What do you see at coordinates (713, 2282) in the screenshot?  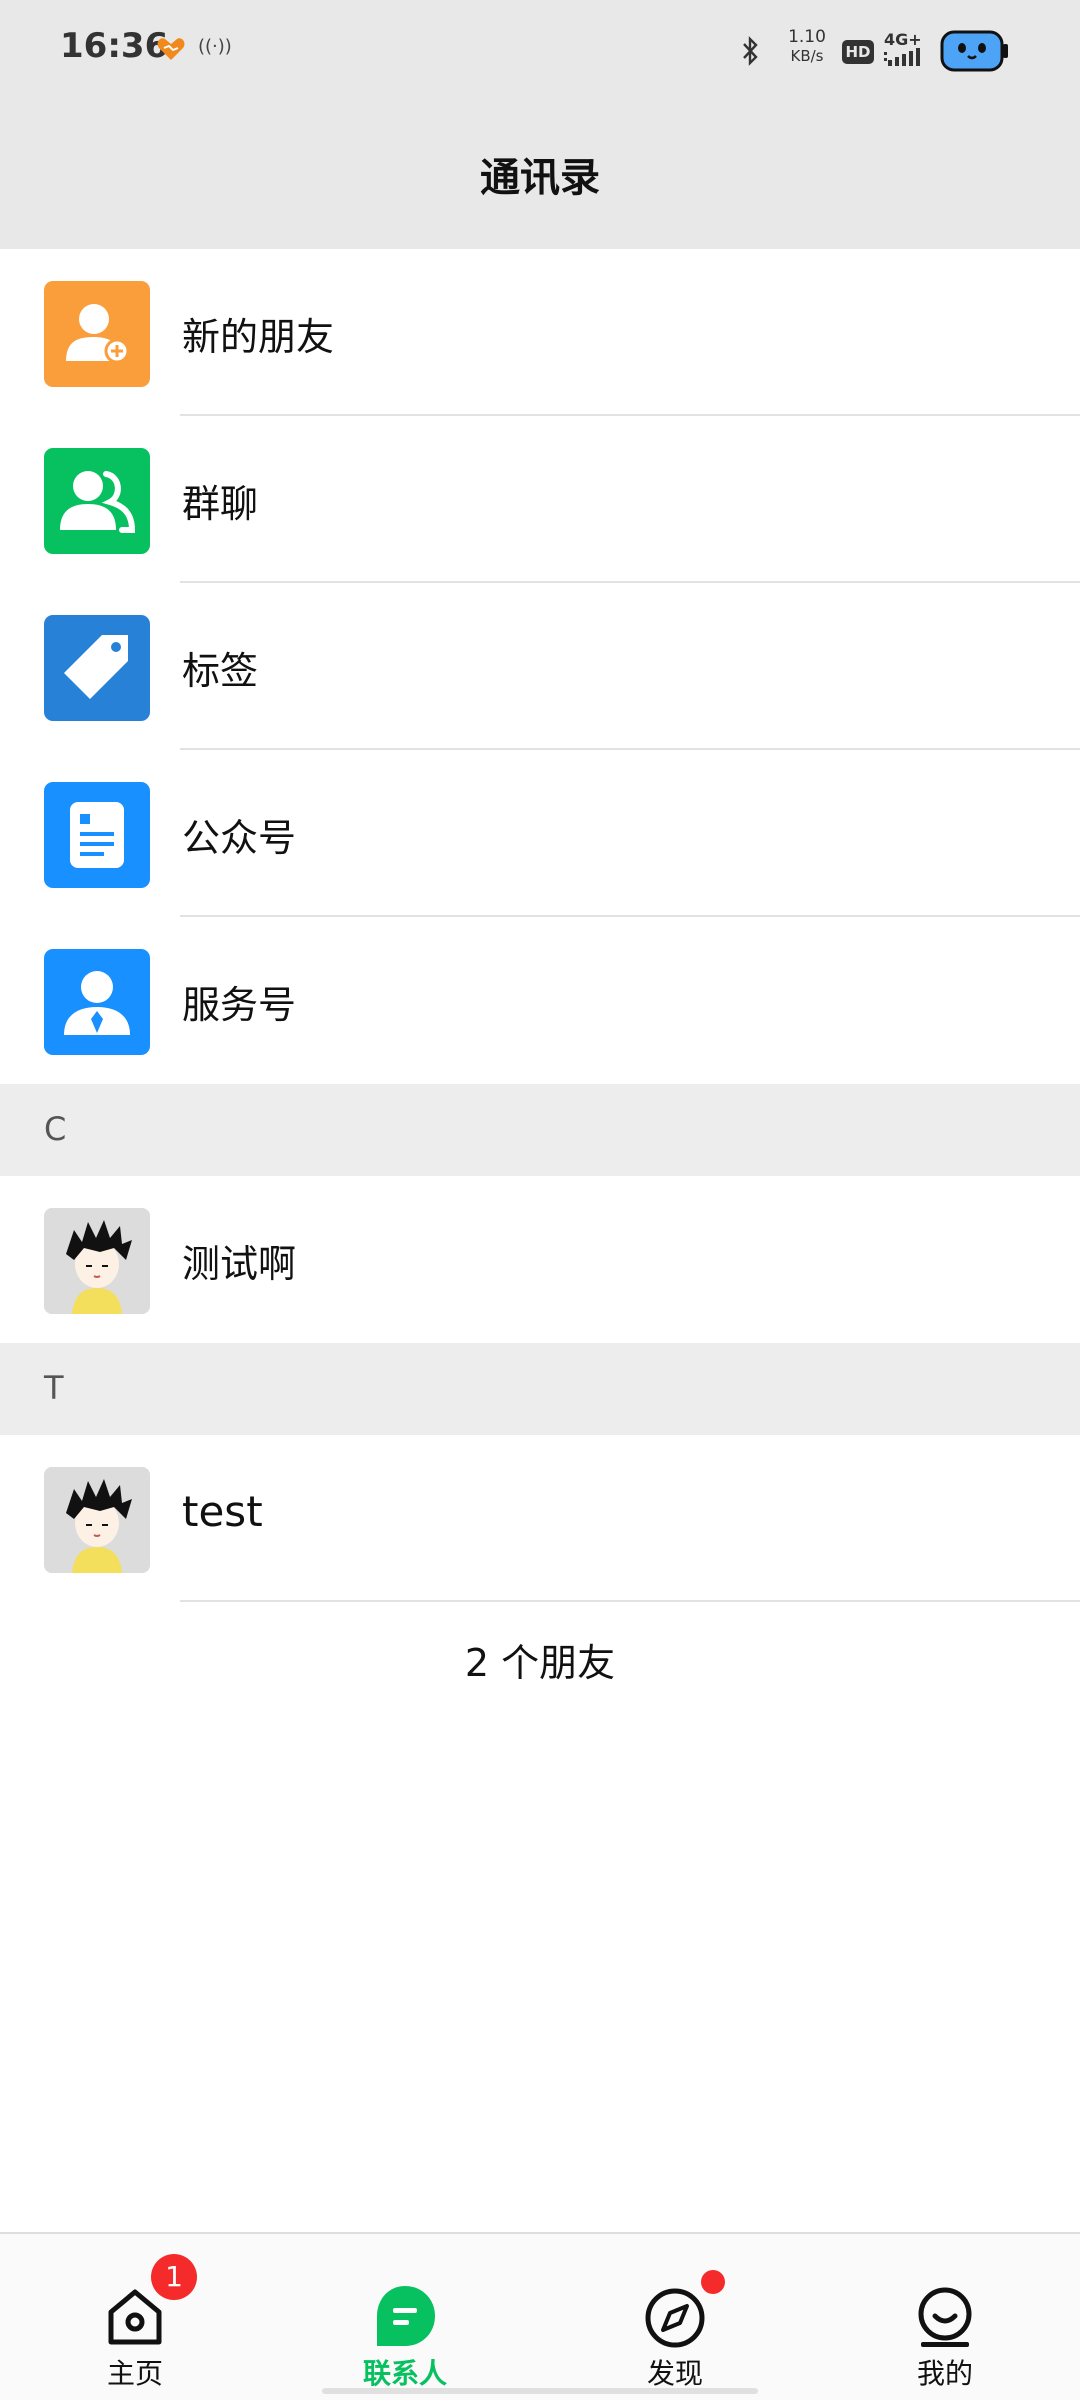 I see `notification-dot` at bounding box center [713, 2282].